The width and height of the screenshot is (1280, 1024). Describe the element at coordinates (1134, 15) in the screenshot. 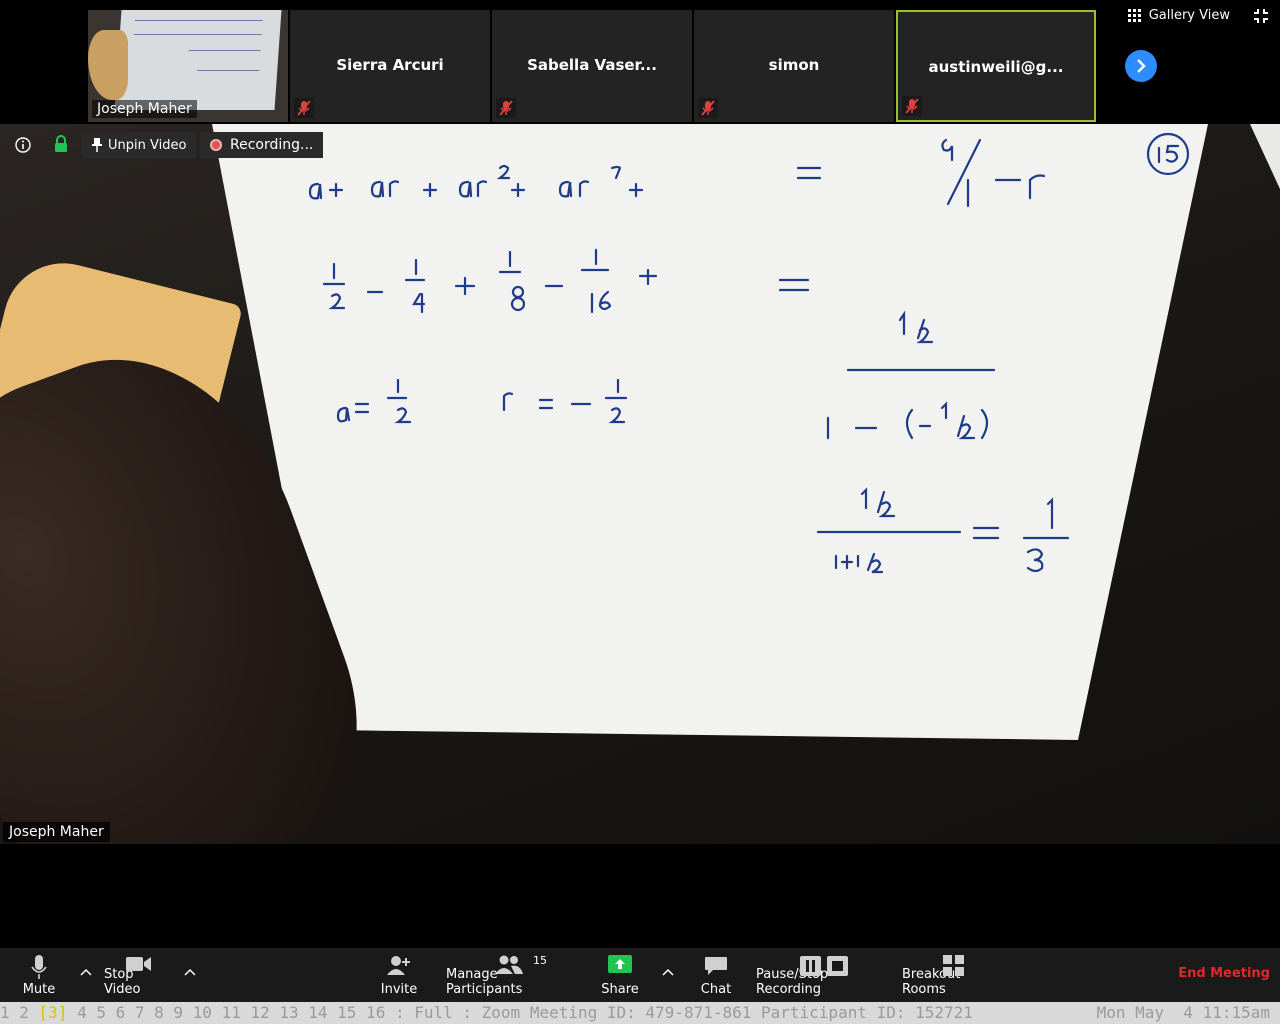

I see `grid-icon` at that location.